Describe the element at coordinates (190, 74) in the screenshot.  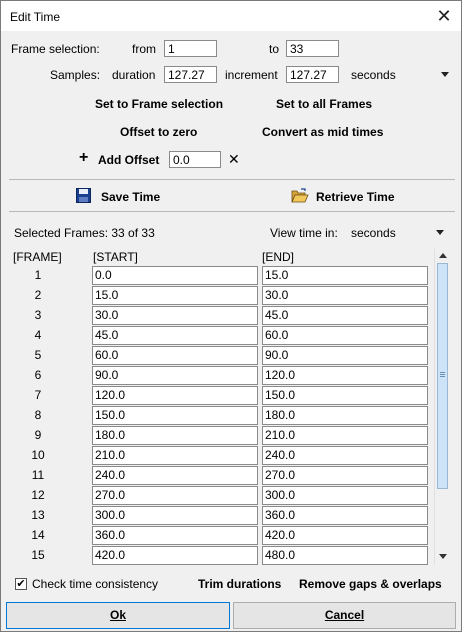
I see `duration-input: 127.27` at that location.